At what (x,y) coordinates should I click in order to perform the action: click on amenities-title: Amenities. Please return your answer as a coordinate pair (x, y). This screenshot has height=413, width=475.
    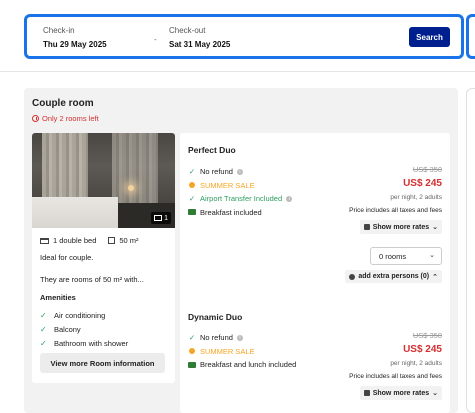
    Looking at the image, I should click on (58, 297).